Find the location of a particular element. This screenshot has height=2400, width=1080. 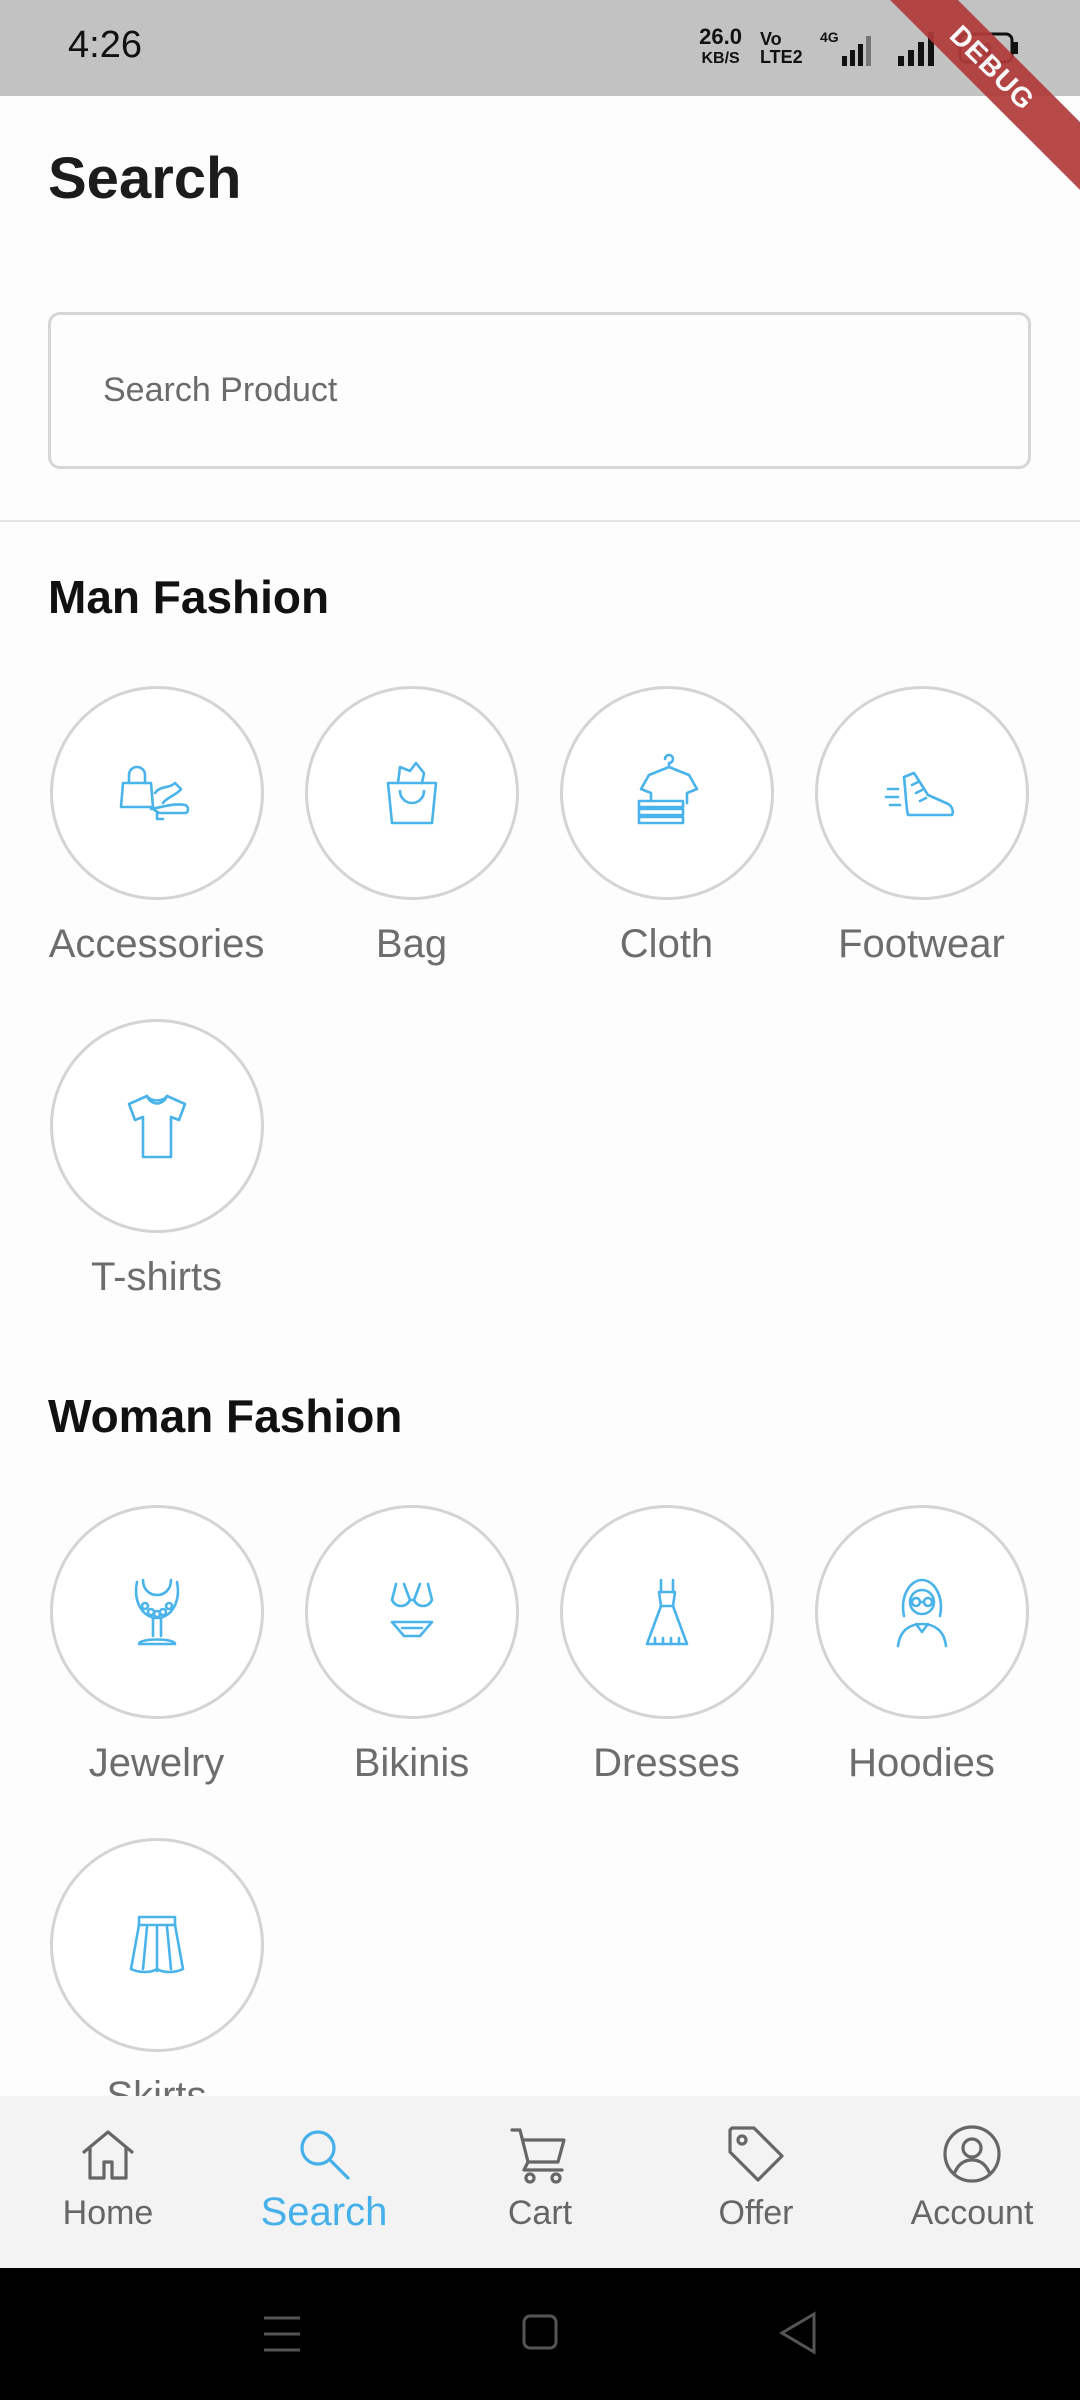

network-speed-unit: KB/S is located at coordinates (720, 58).